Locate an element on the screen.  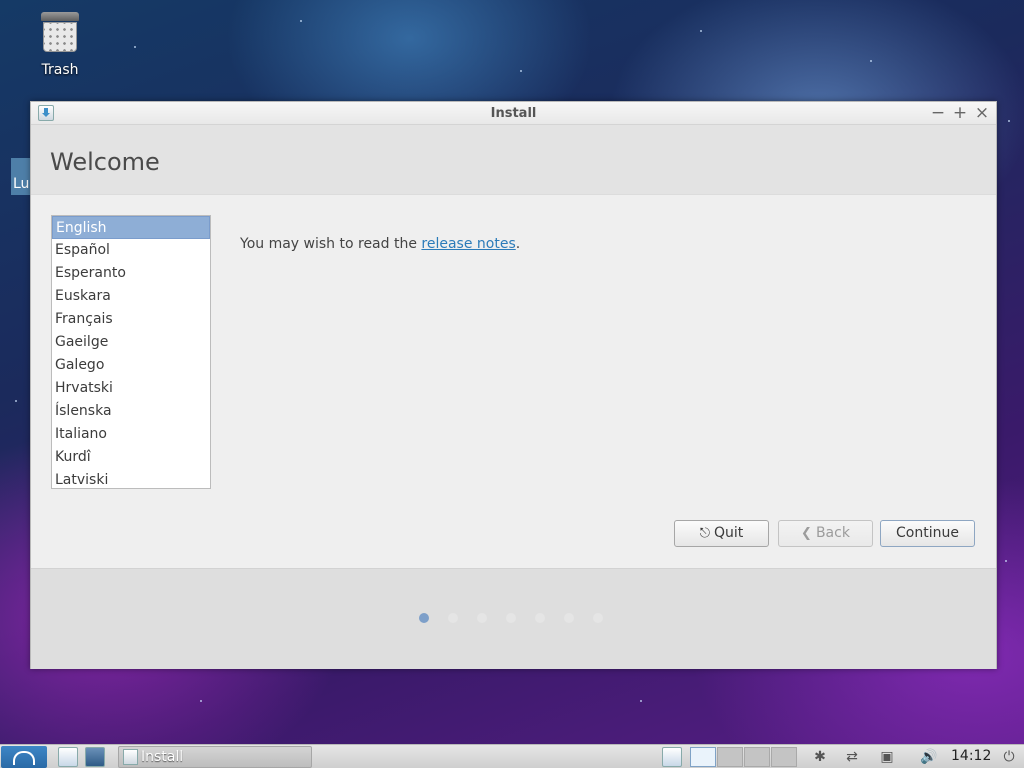
language-item: Español is located at coordinates (131, 250).